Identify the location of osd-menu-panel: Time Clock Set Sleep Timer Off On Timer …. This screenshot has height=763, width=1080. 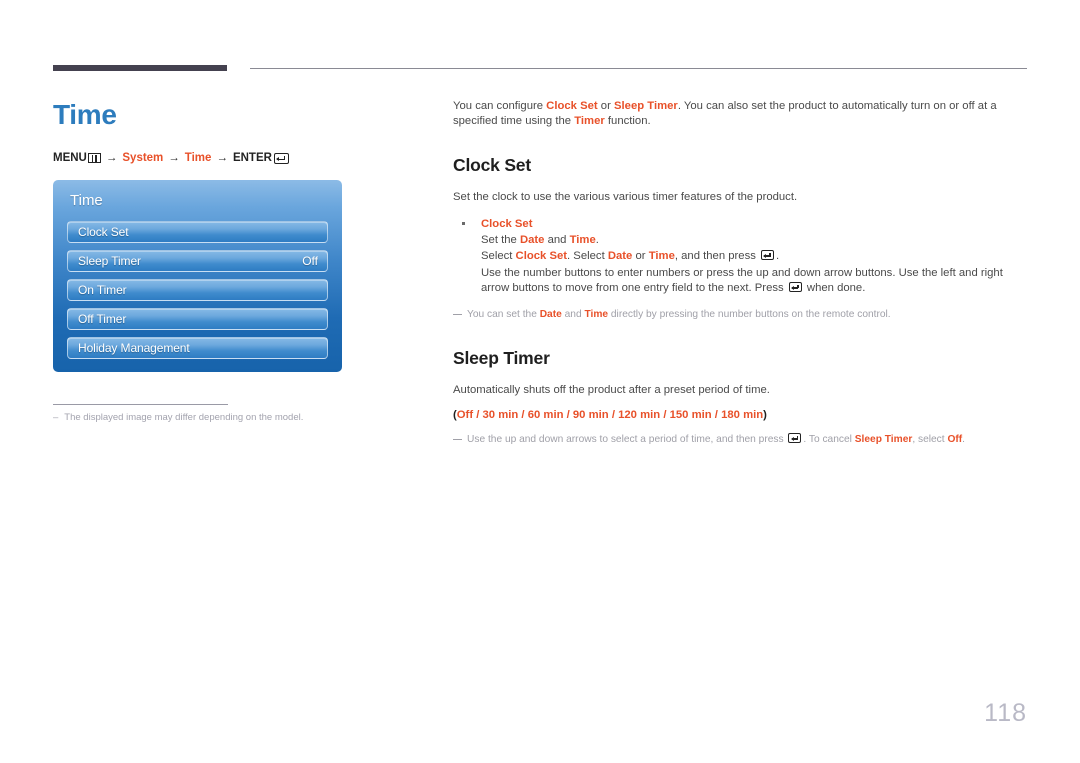
(197, 276).